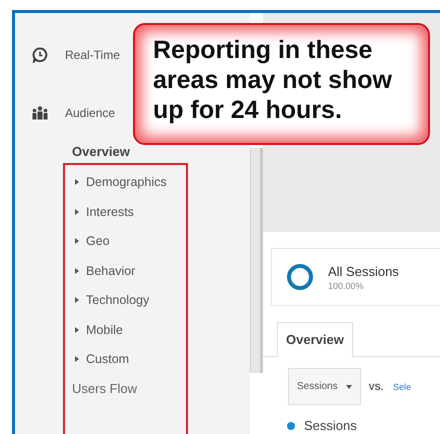  Describe the element at coordinates (40, 55) in the screenshot. I see `speech-clock-icon` at that location.